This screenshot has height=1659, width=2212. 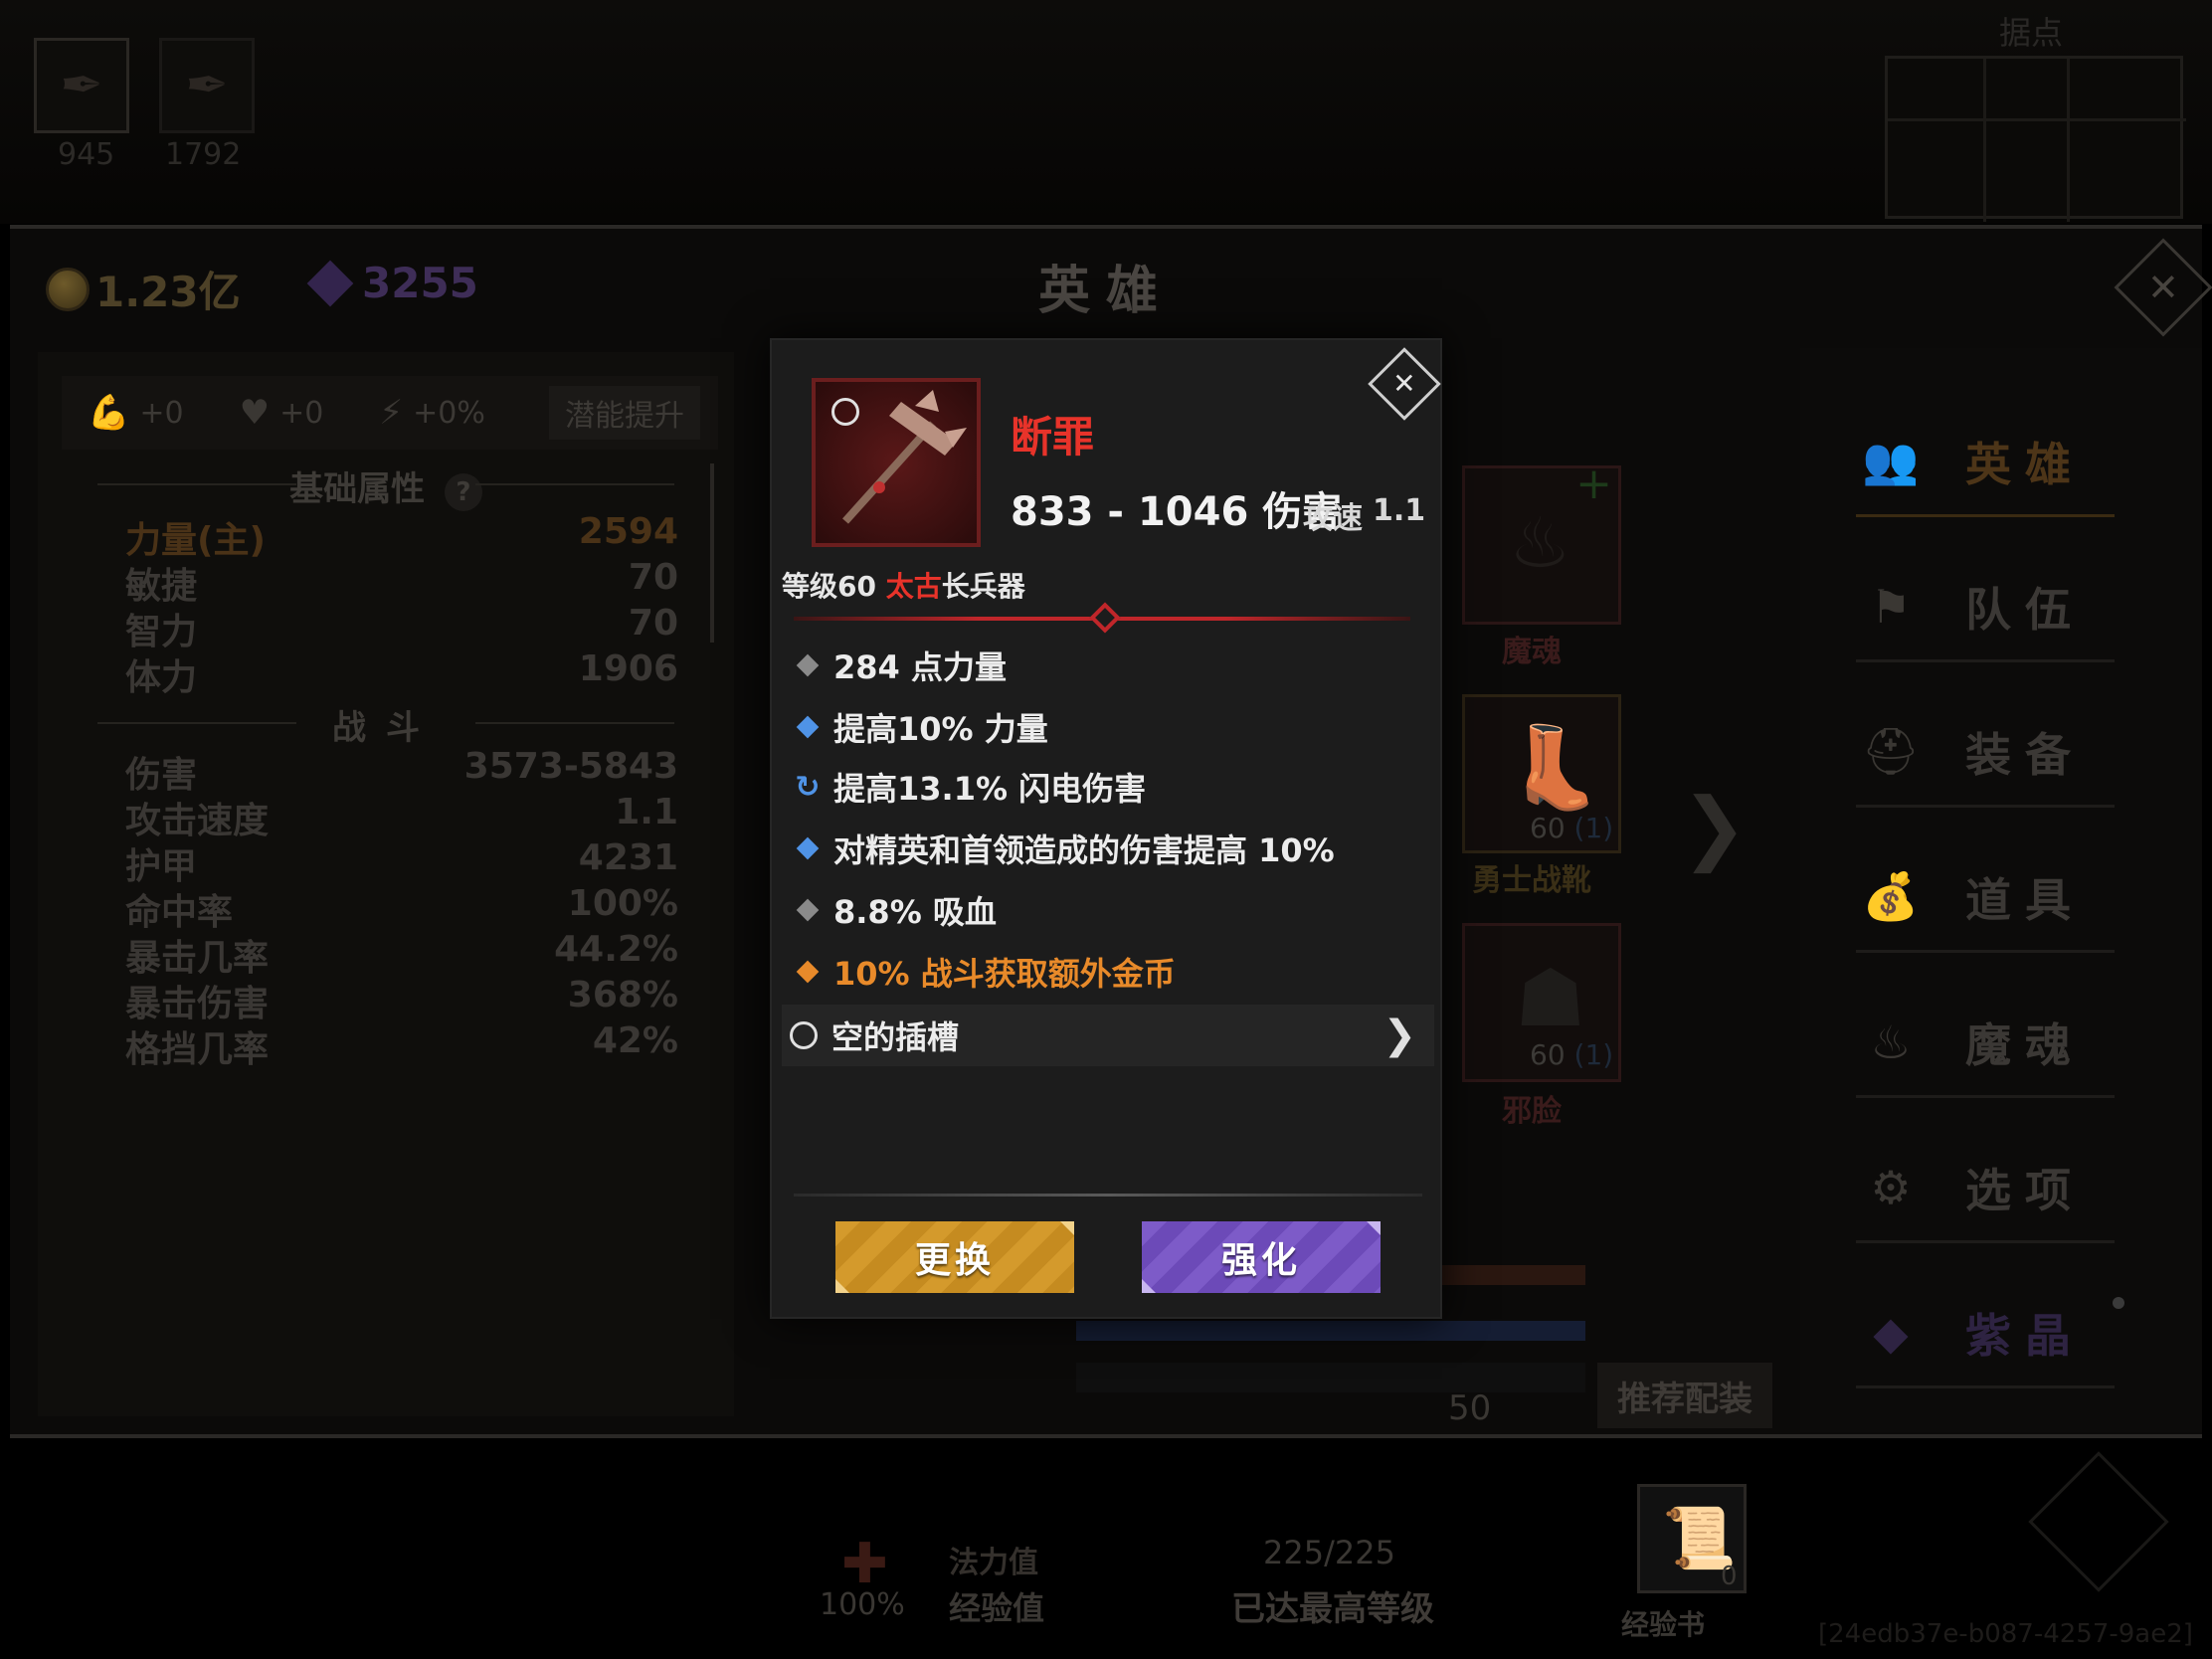 What do you see at coordinates (829, 586) in the screenshot?
I see `item-level: 等级60` at bounding box center [829, 586].